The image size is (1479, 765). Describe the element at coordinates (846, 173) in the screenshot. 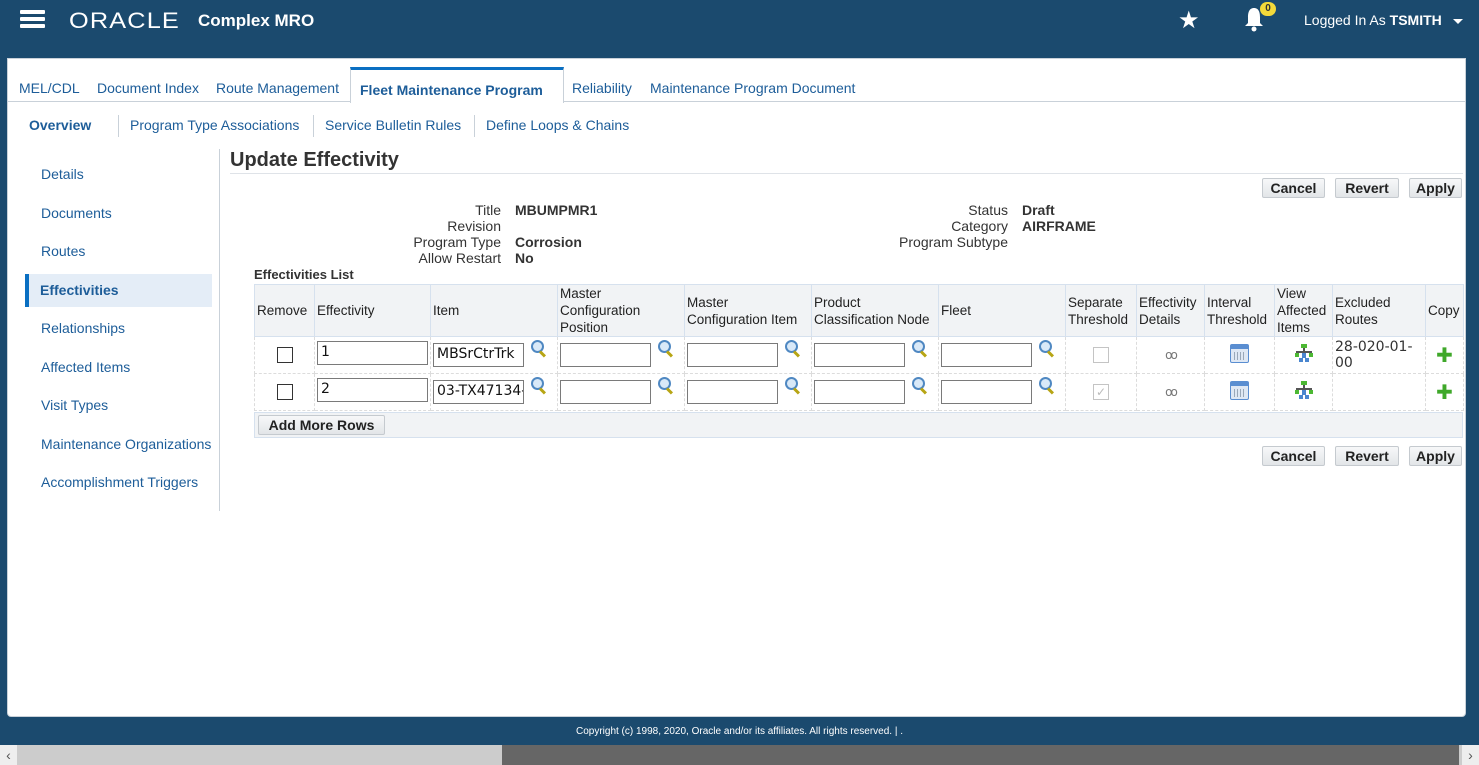

I see `title-divider` at that location.